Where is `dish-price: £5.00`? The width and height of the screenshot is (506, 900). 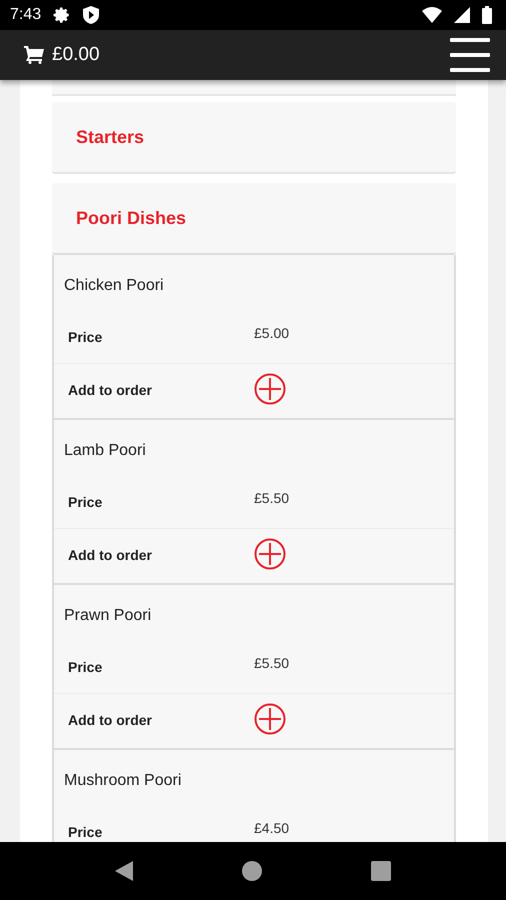
dish-price: £5.00 is located at coordinates (272, 333).